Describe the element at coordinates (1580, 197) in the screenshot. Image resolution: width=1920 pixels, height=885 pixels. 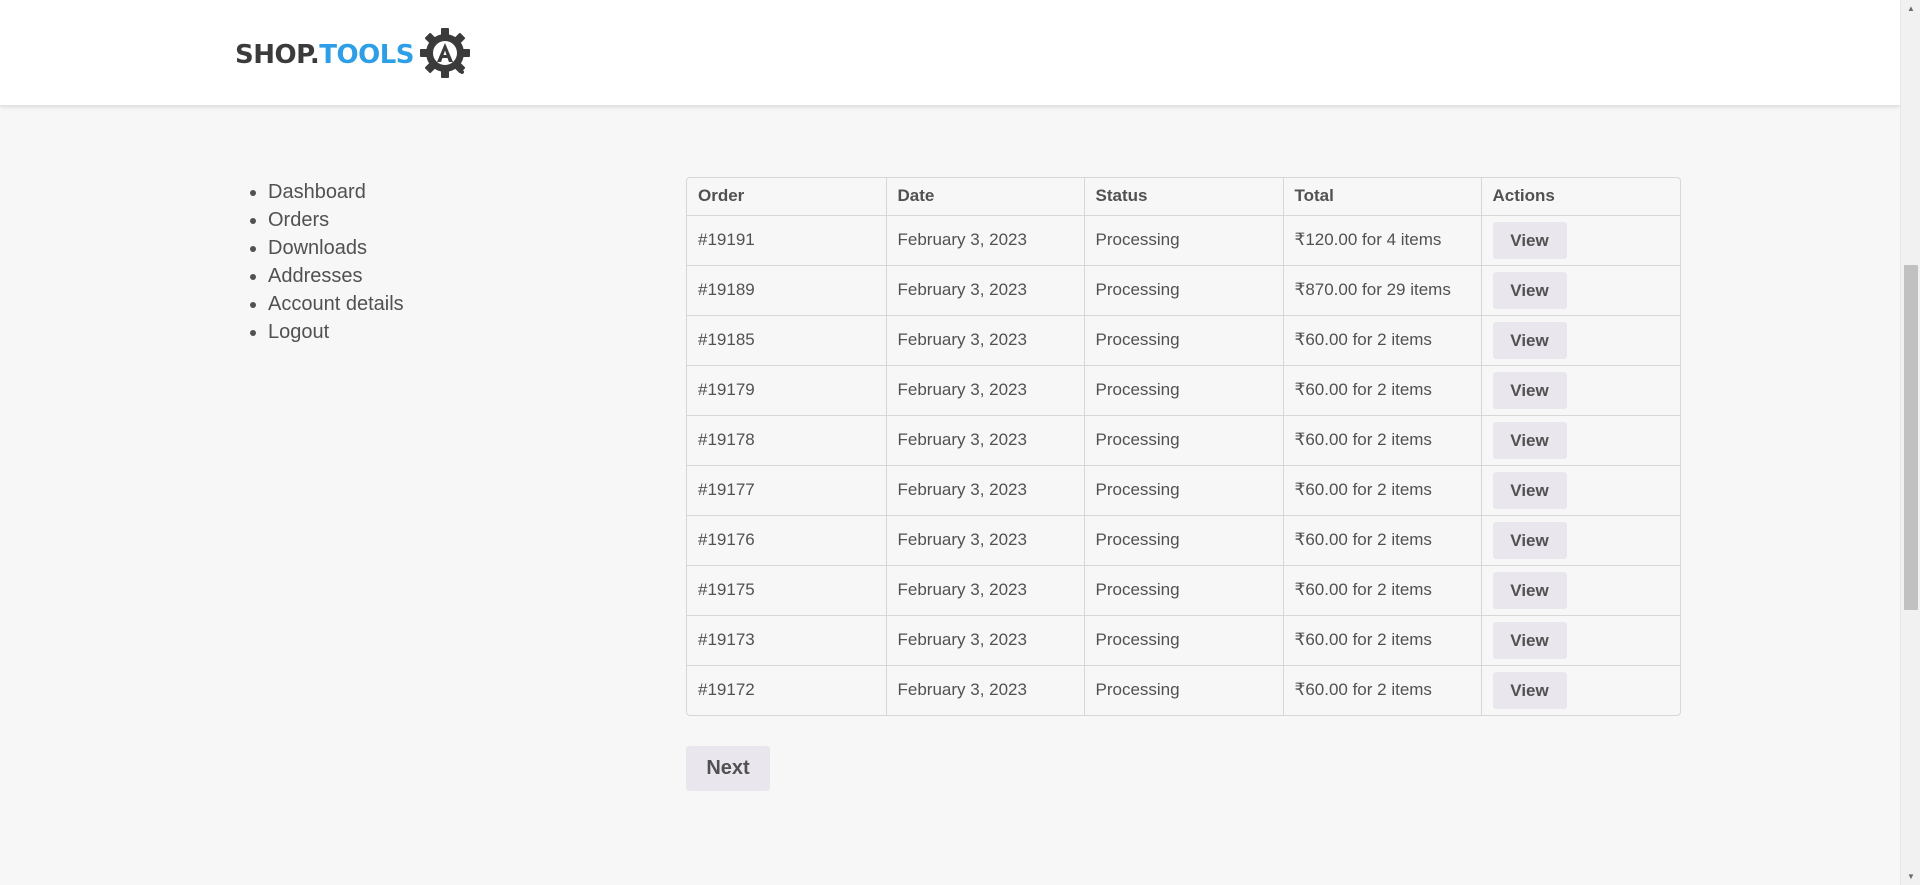
I see `column-header-actions: Actions` at that location.